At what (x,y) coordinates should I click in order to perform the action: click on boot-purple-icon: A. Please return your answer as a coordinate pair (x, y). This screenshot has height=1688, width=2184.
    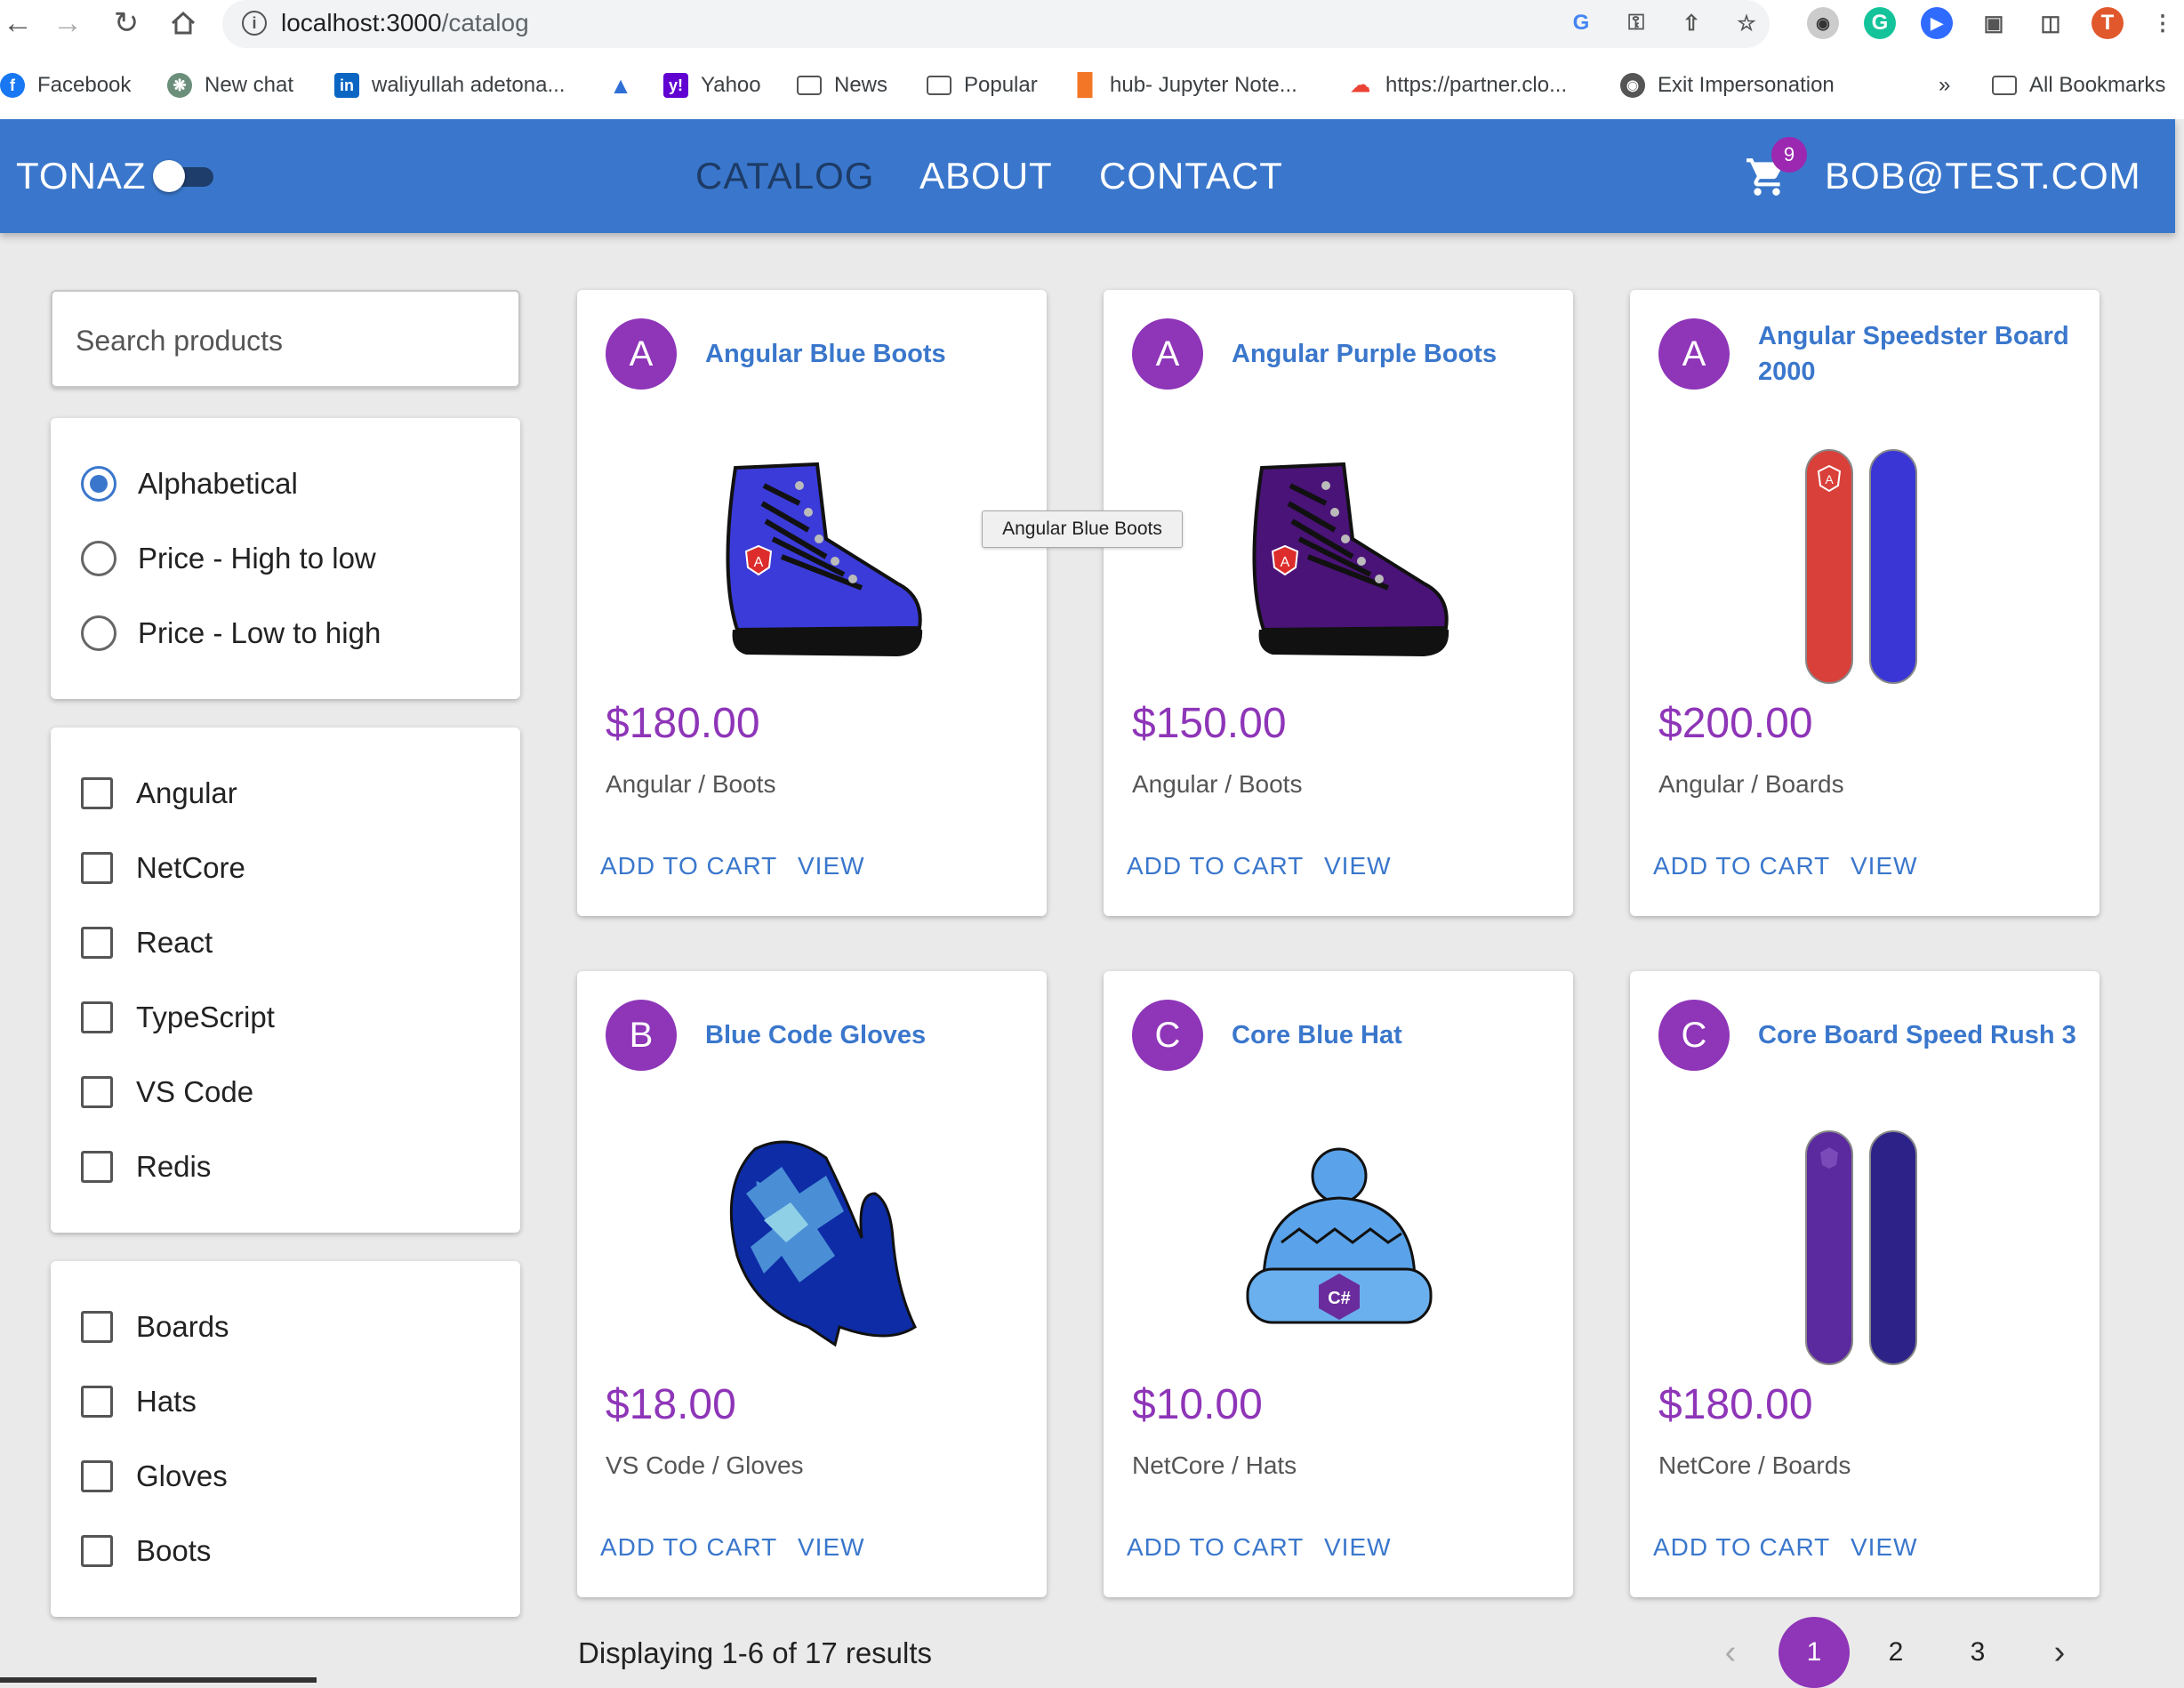
    Looking at the image, I should click on (1339, 561).